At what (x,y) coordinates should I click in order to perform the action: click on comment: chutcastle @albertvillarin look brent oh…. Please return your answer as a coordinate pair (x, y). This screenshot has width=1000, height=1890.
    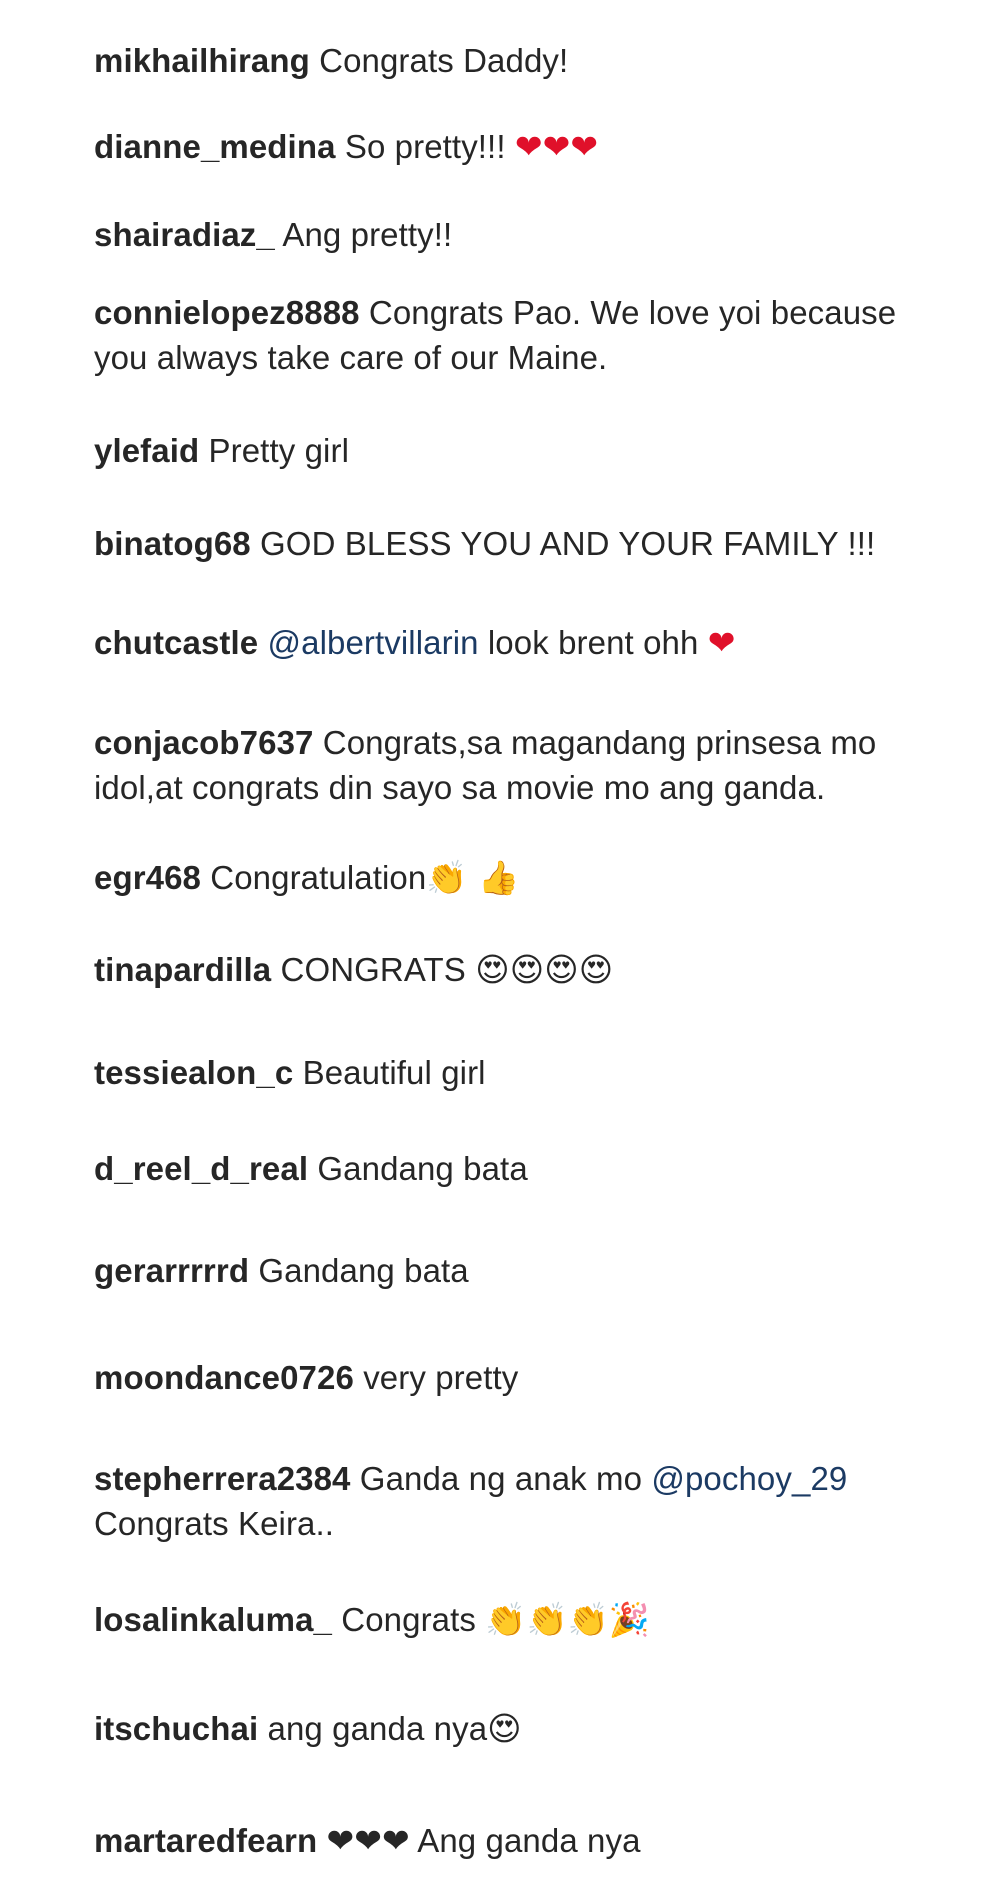
    Looking at the image, I should click on (524, 642).